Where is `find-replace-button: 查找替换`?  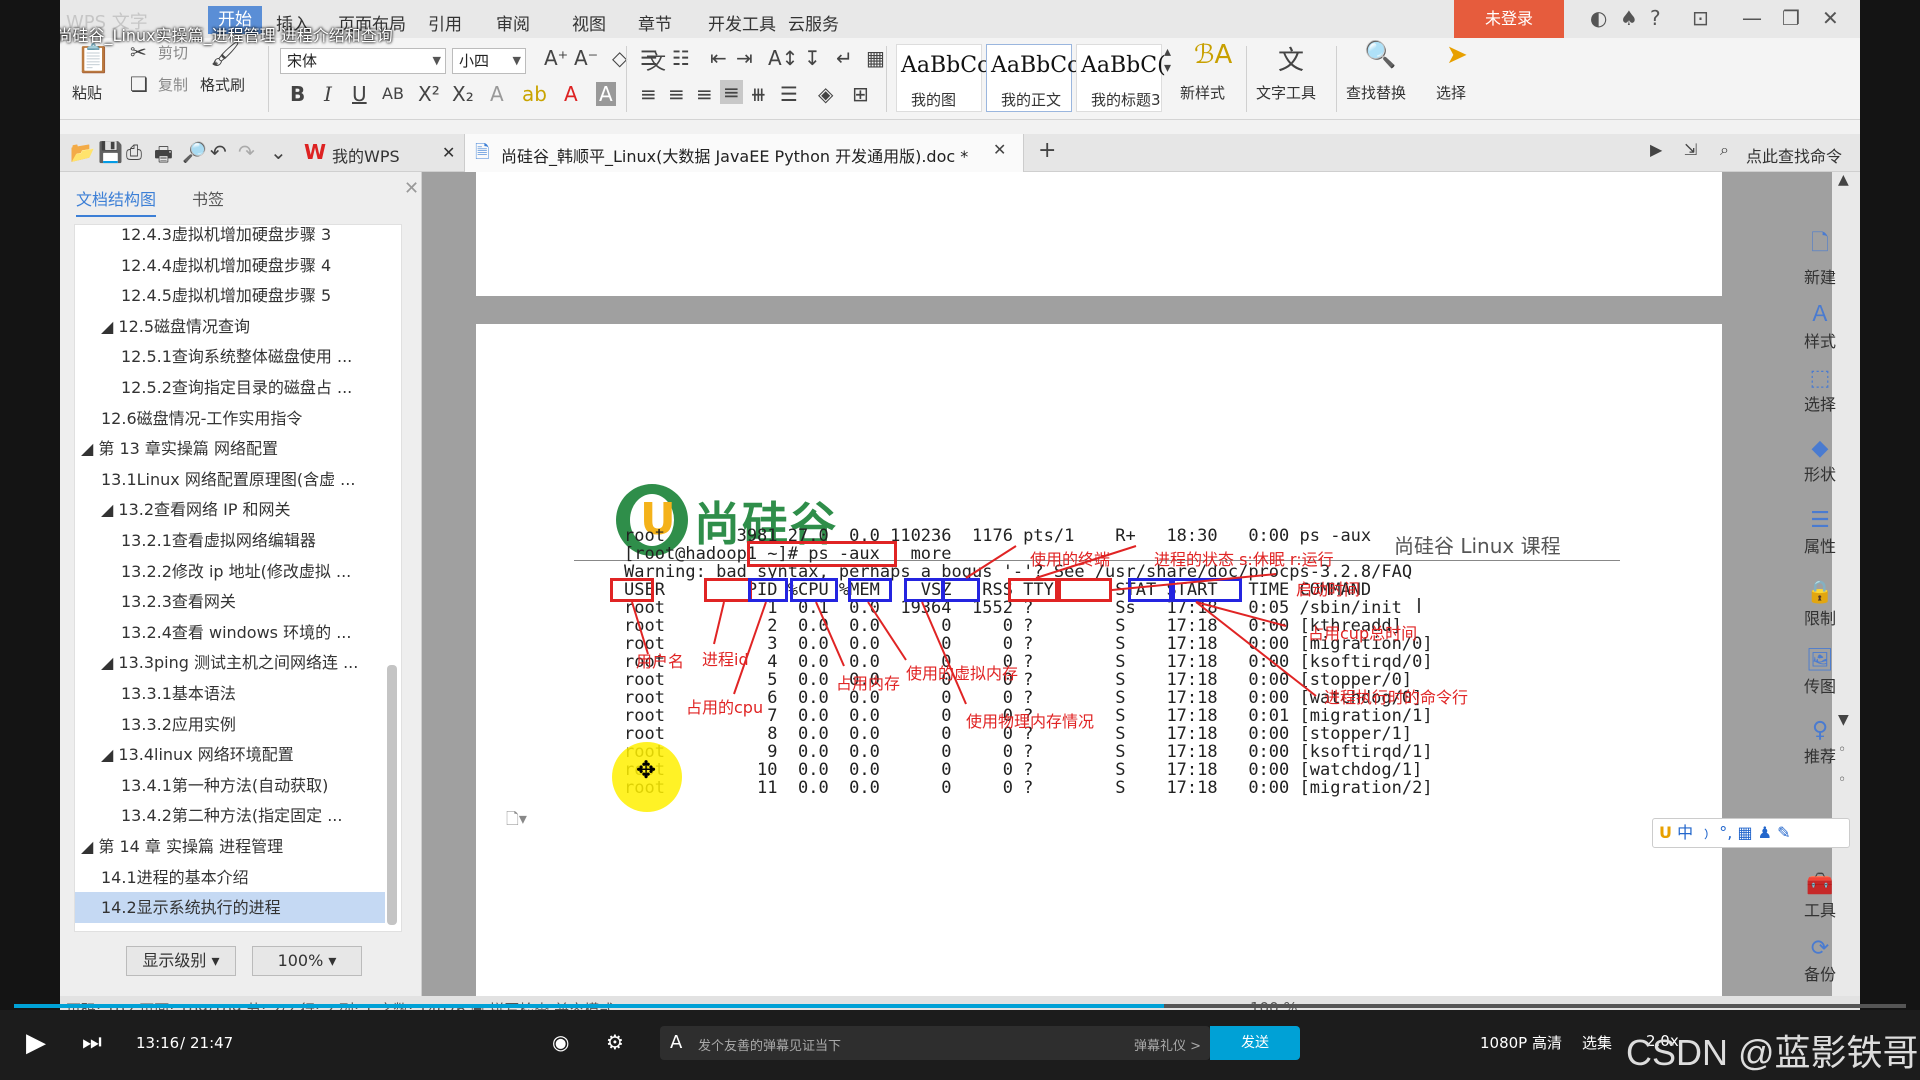
find-replace-button: 查找替换 is located at coordinates (1376, 92).